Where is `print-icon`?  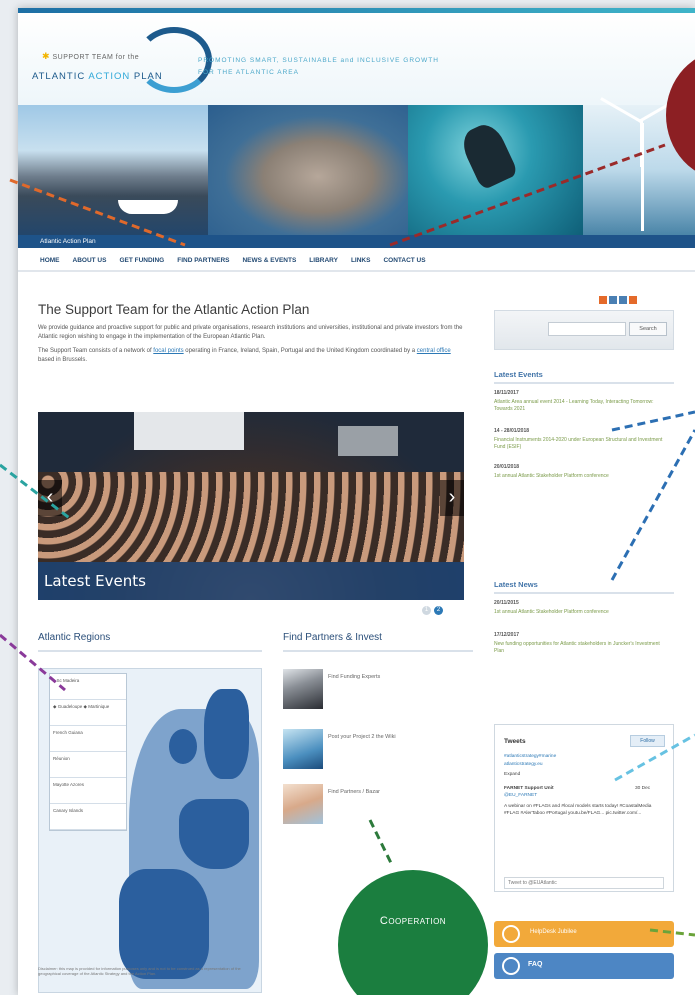 print-icon is located at coordinates (613, 300).